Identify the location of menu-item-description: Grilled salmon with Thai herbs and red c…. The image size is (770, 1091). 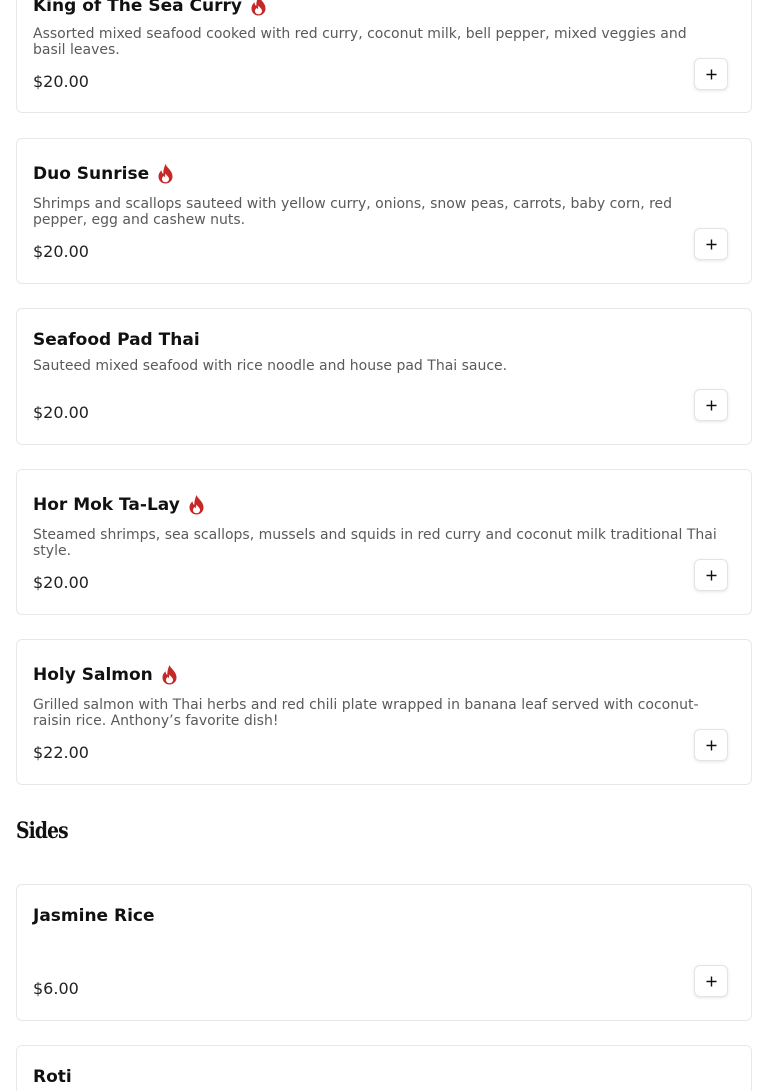
(366, 713).